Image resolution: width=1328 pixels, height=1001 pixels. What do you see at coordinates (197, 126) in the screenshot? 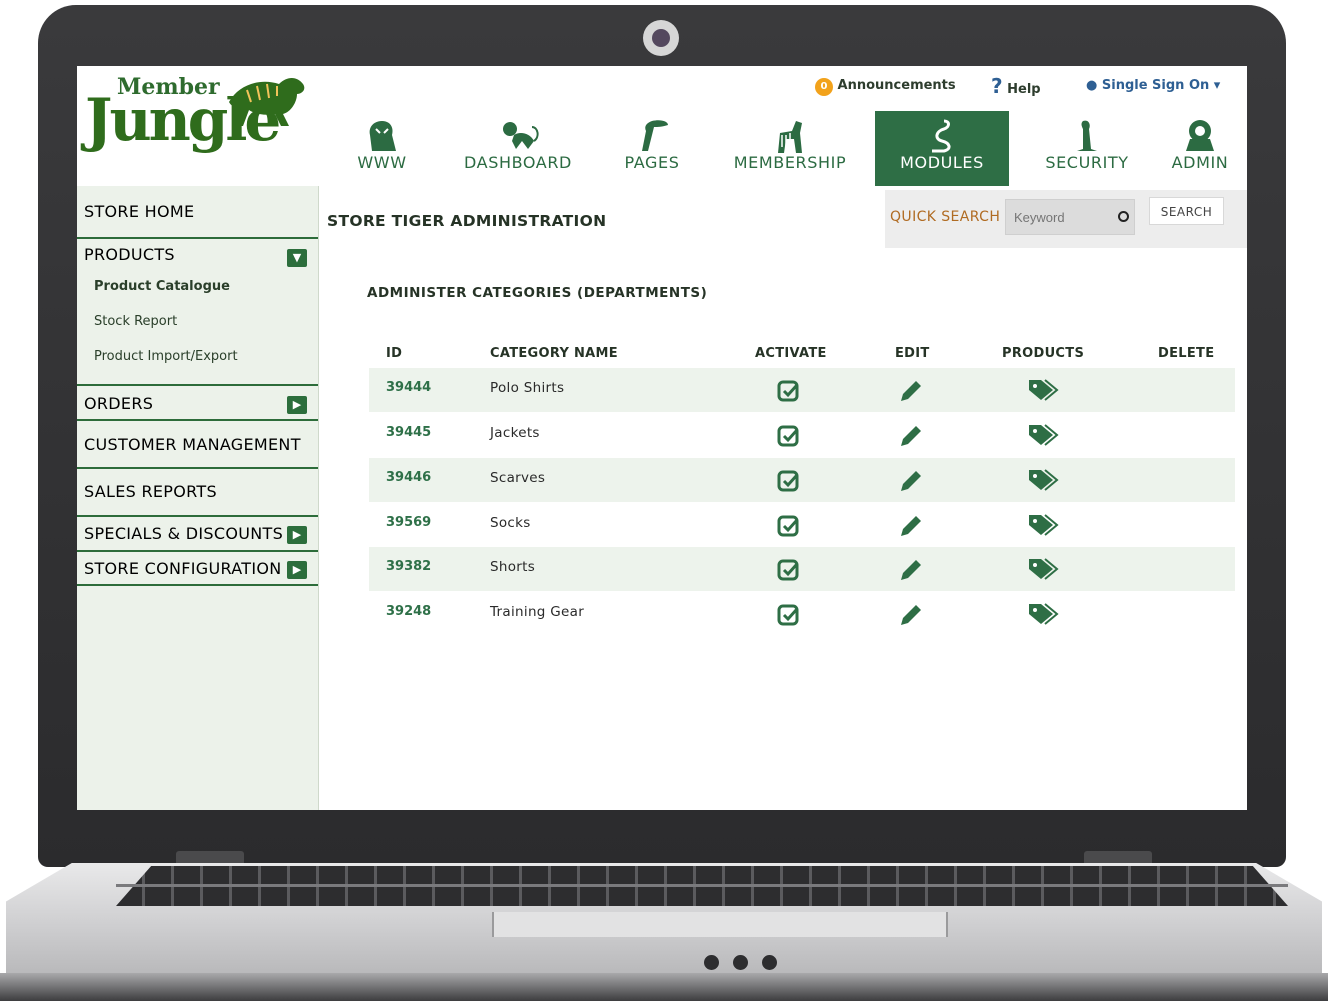
I see `brand-logo: Member Jungle` at bounding box center [197, 126].